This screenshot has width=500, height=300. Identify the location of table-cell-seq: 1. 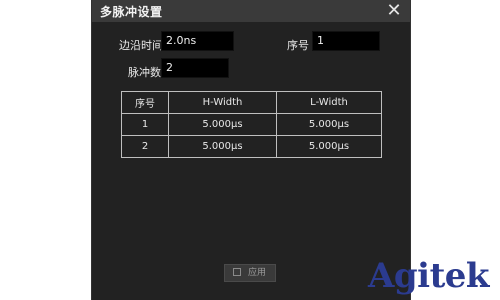
(145, 124).